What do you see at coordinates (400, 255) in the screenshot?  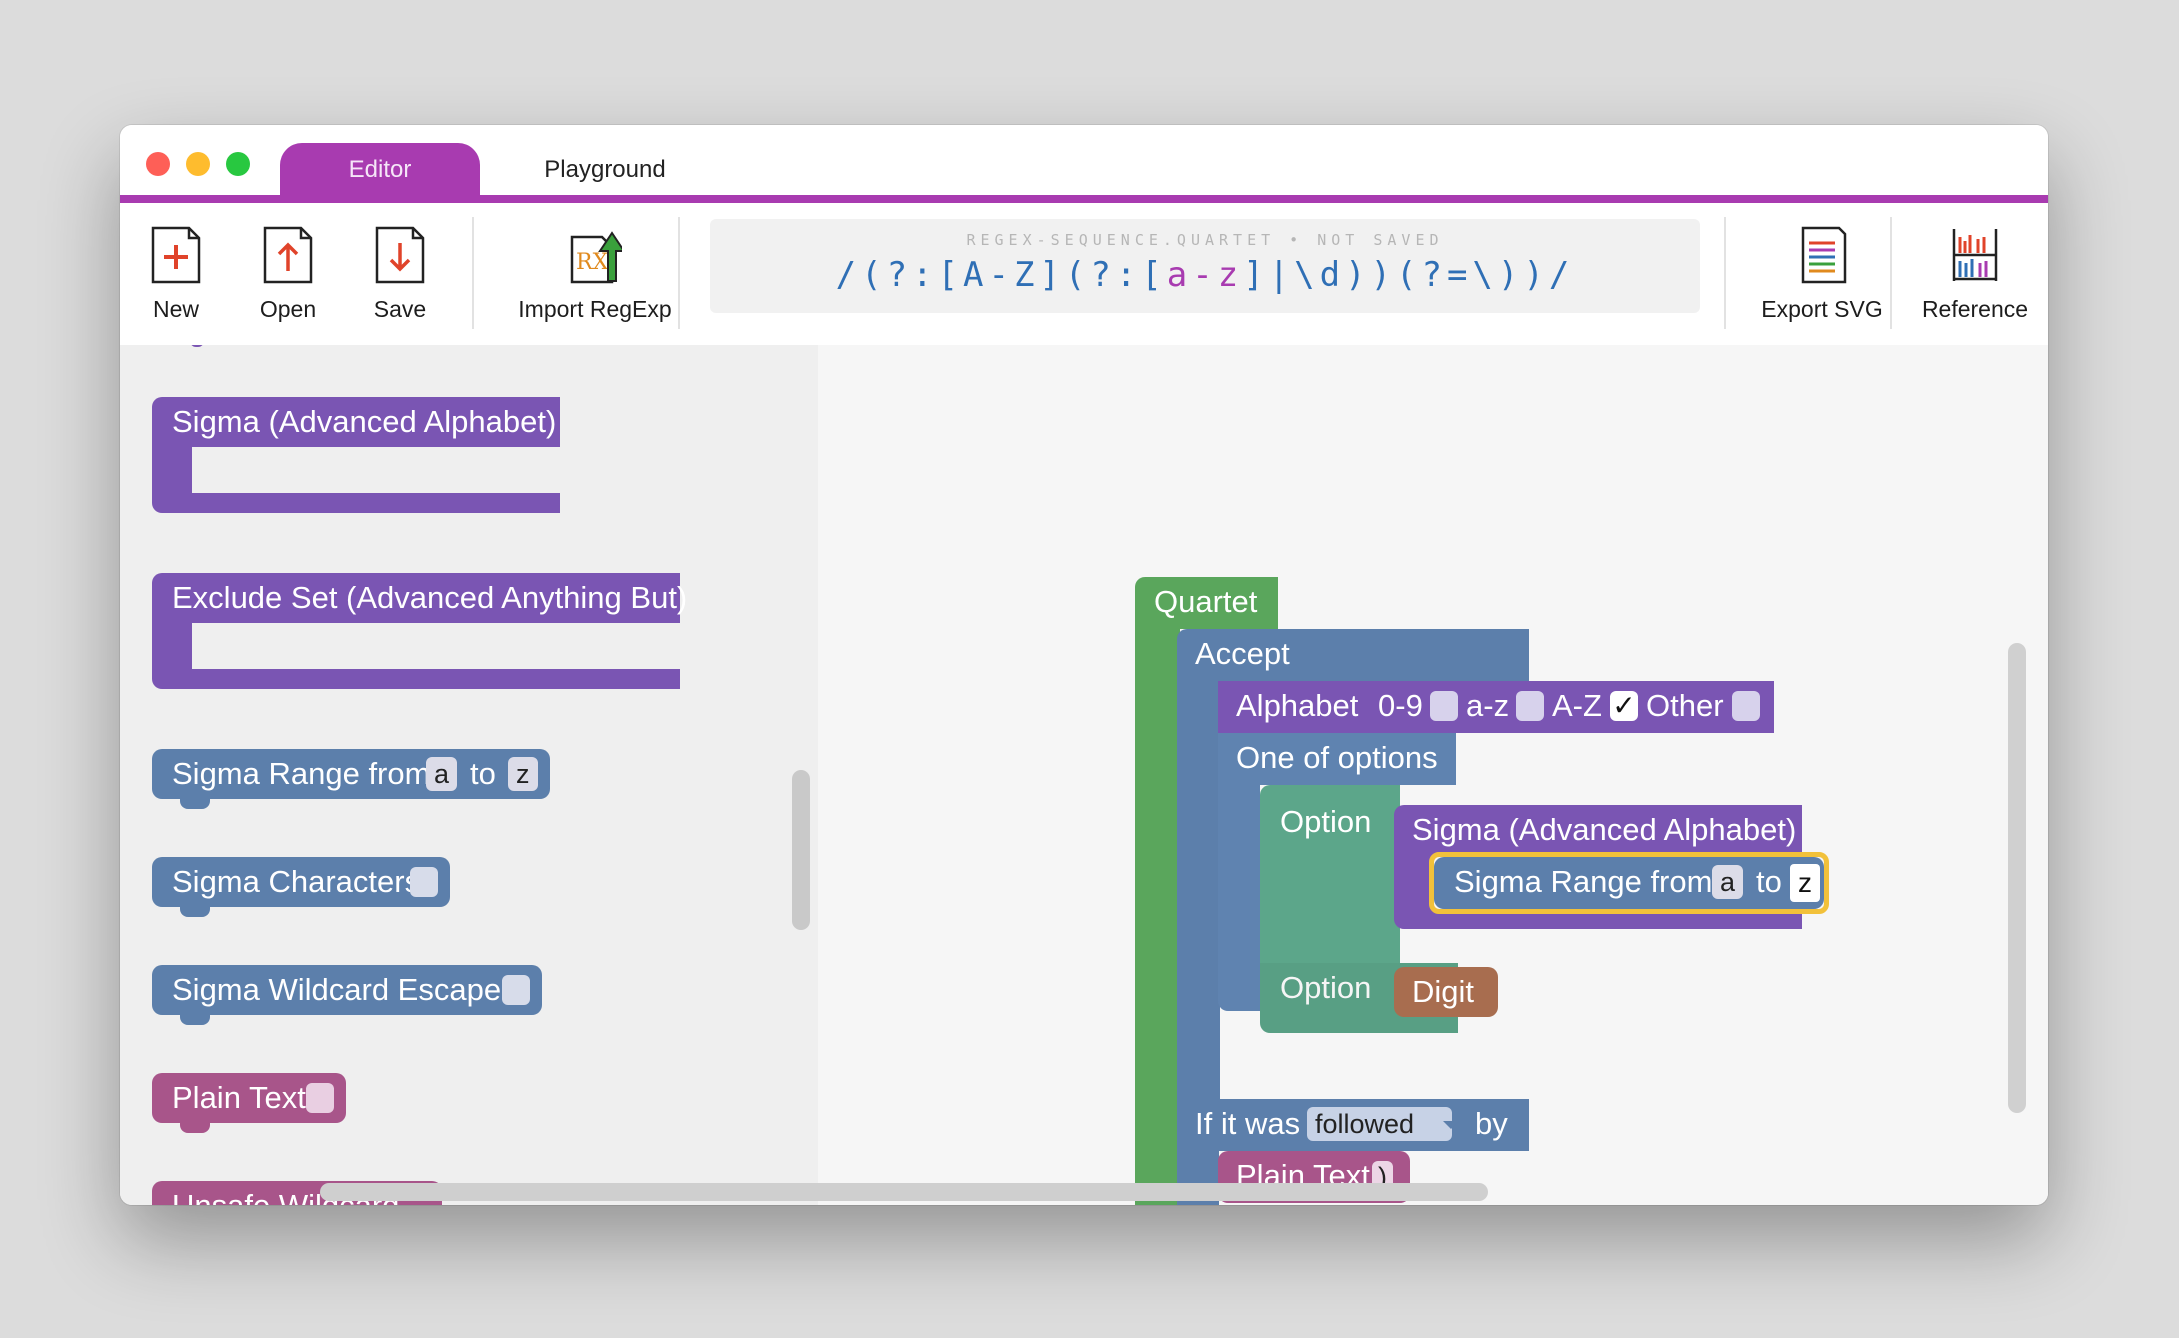 I see `save-file-icon` at bounding box center [400, 255].